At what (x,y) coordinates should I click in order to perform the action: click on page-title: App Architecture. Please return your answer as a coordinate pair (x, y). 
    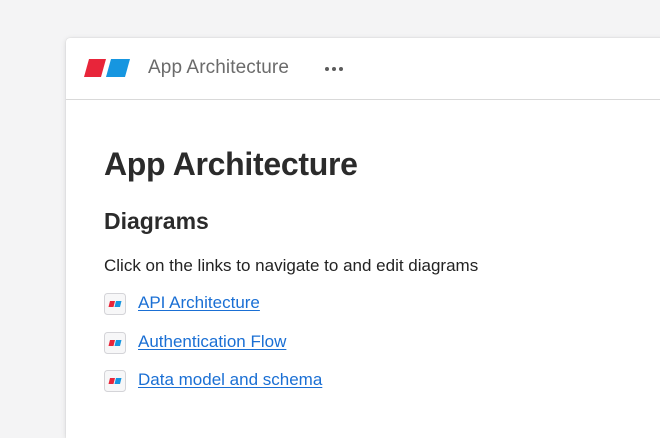
    Looking at the image, I should click on (231, 164).